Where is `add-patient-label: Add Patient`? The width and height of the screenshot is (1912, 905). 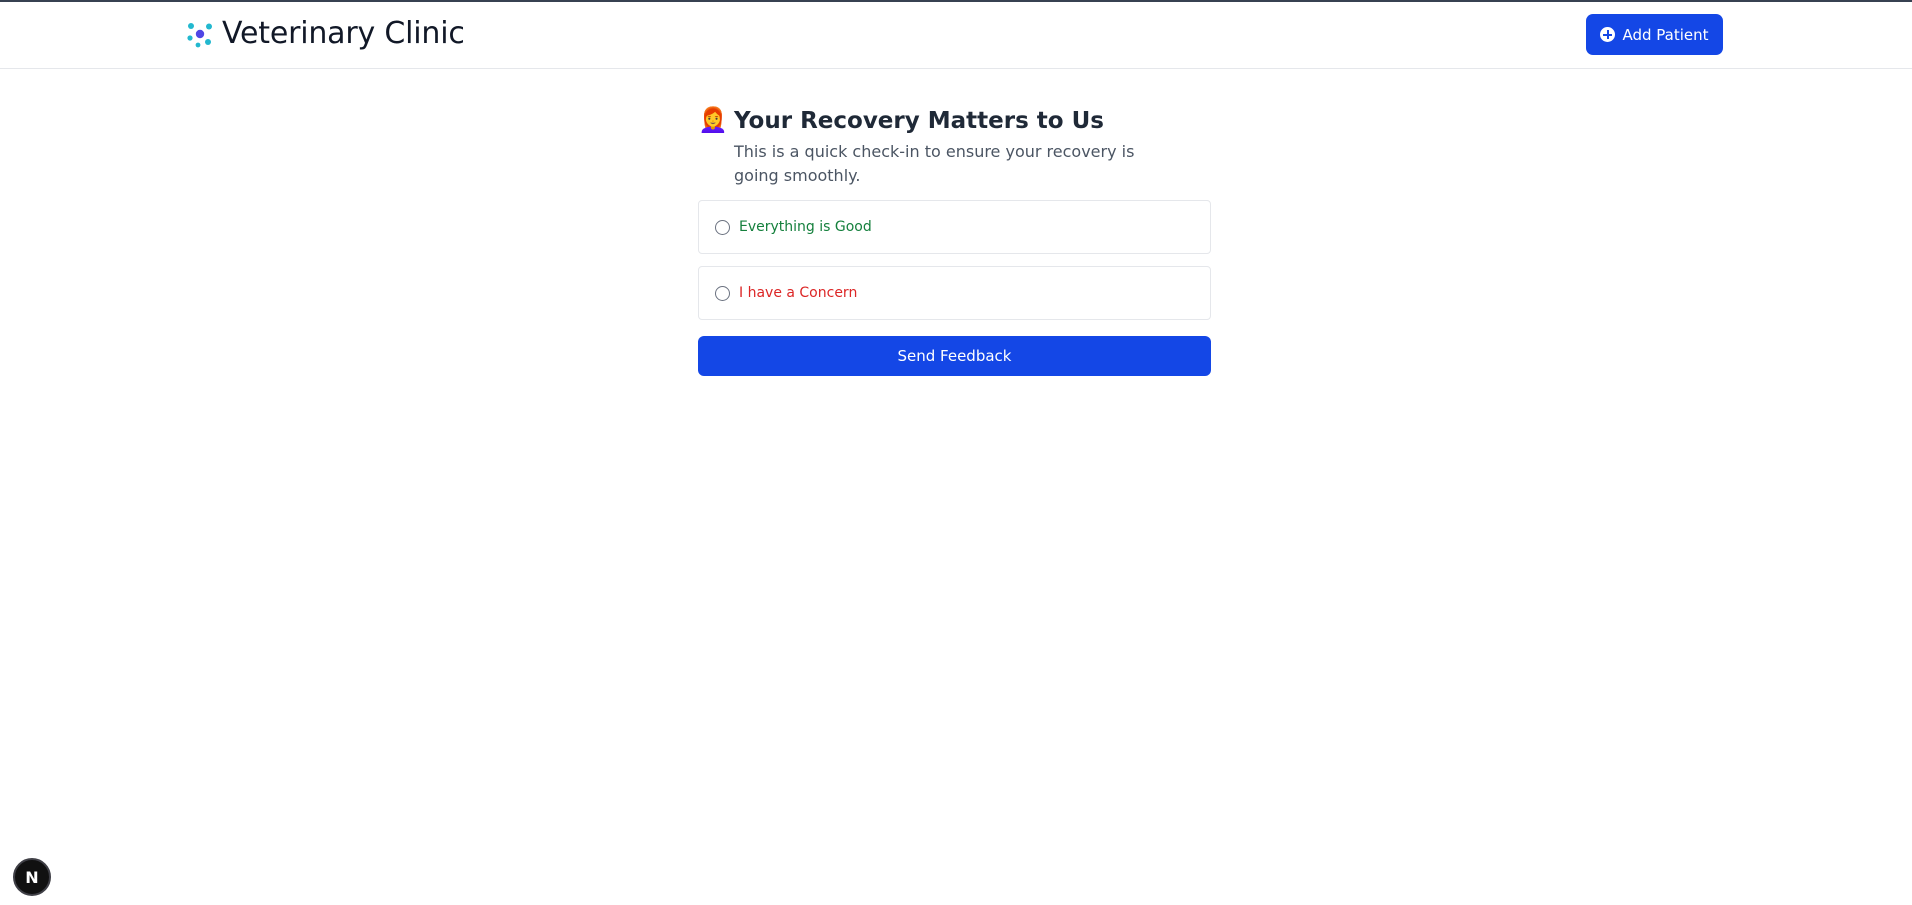
add-patient-label: Add Patient is located at coordinates (1665, 34).